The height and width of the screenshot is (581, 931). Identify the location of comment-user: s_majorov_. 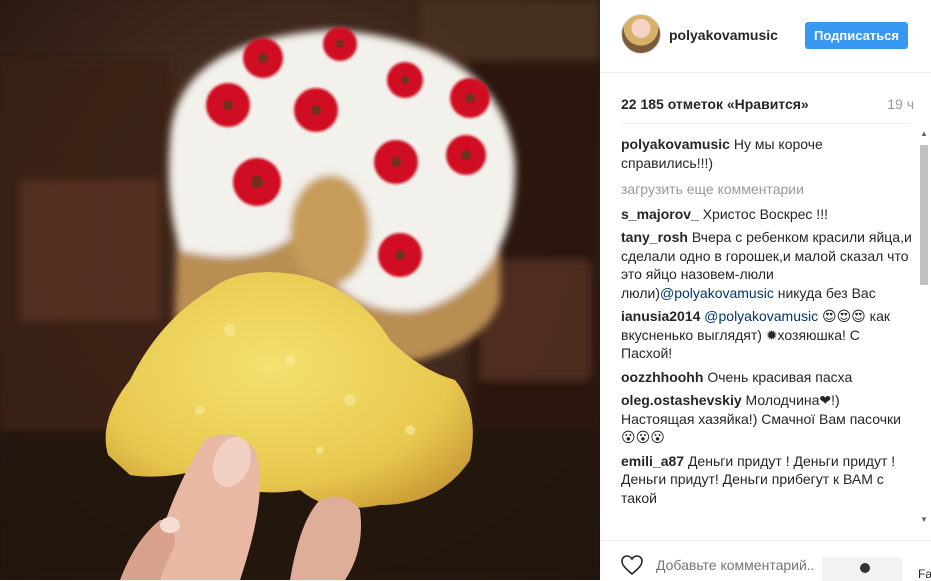
(660, 214).